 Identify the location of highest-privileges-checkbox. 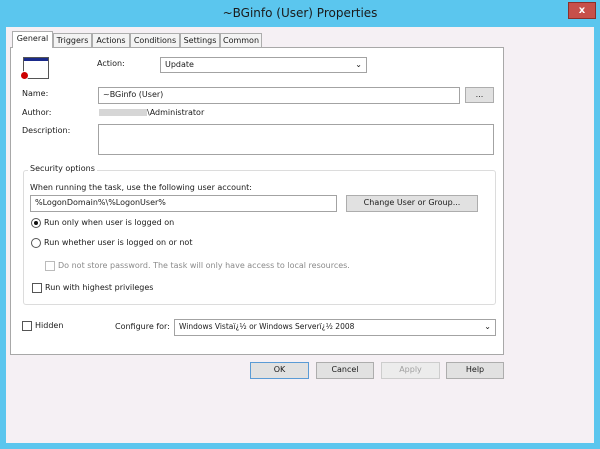
(37, 288).